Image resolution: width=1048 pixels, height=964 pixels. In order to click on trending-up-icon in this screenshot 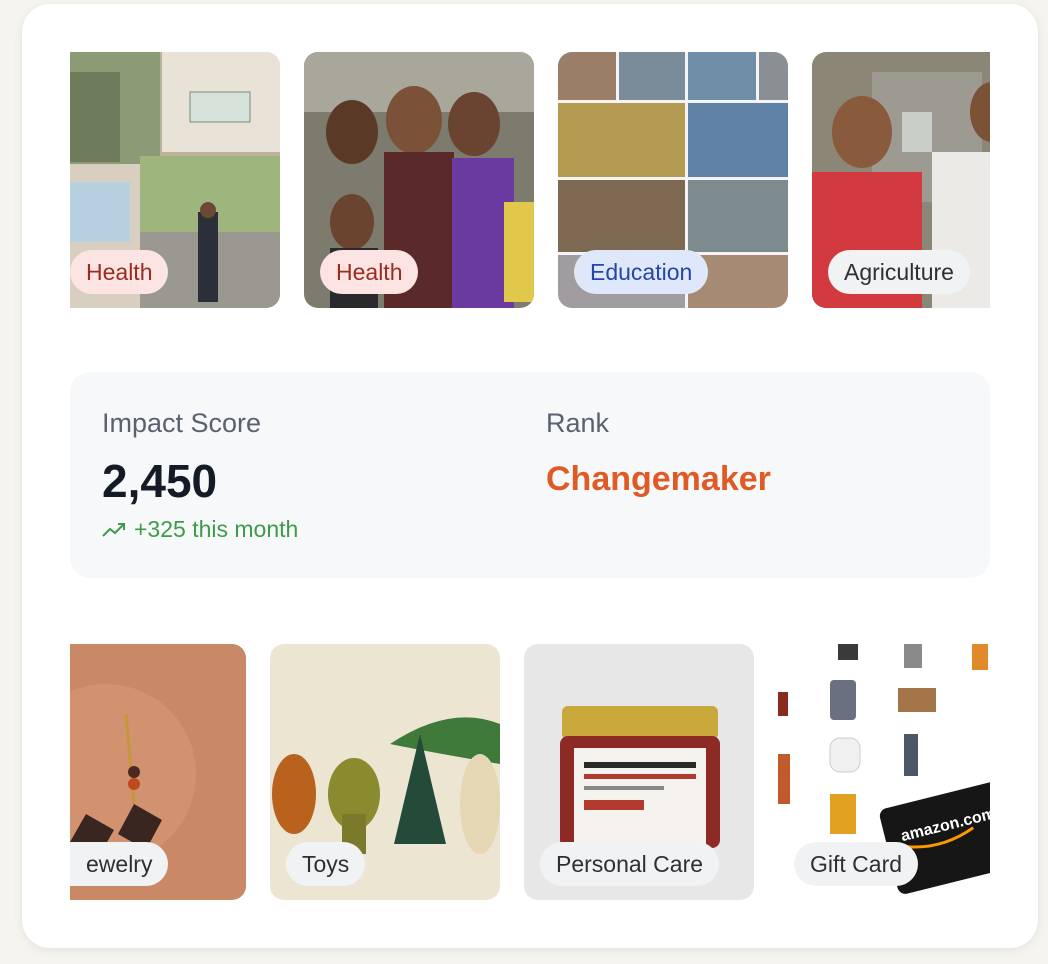, I will do `click(113, 529)`.